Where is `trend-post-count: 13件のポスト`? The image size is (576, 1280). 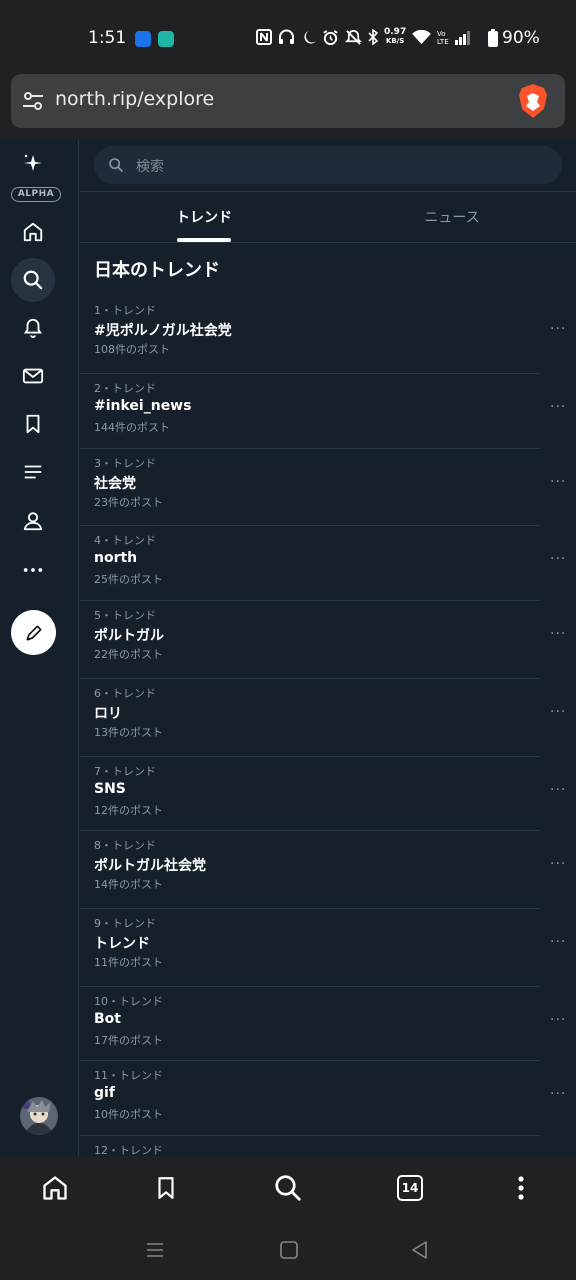
trend-post-count: 13件のポスト is located at coordinates (128, 732).